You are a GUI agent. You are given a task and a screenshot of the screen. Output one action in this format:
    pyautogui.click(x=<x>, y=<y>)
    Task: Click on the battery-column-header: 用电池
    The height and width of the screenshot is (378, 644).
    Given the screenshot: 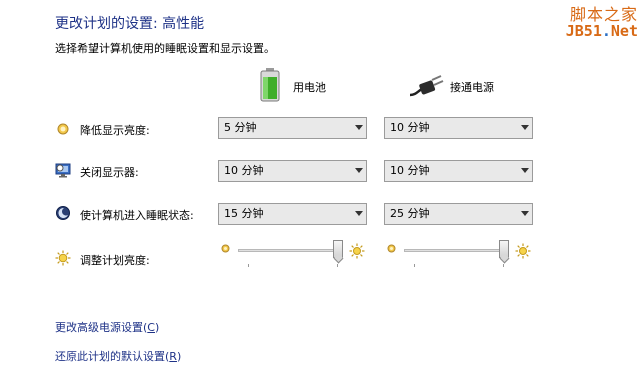 What is the action you would take?
    pyautogui.click(x=315, y=86)
    